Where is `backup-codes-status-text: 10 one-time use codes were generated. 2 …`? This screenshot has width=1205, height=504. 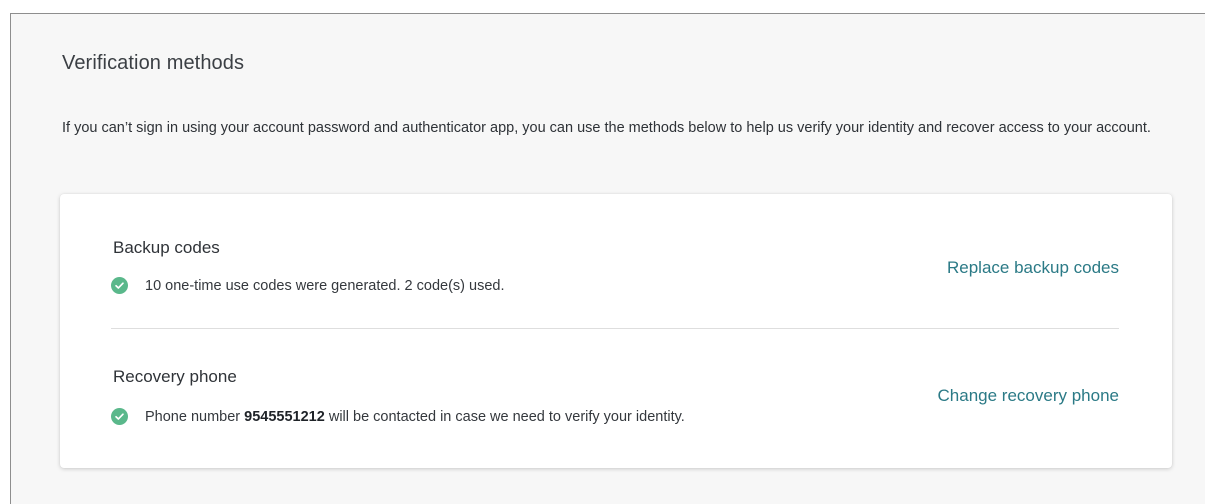
backup-codes-status-text: 10 one-time use codes were generated. 2 … is located at coordinates (325, 285).